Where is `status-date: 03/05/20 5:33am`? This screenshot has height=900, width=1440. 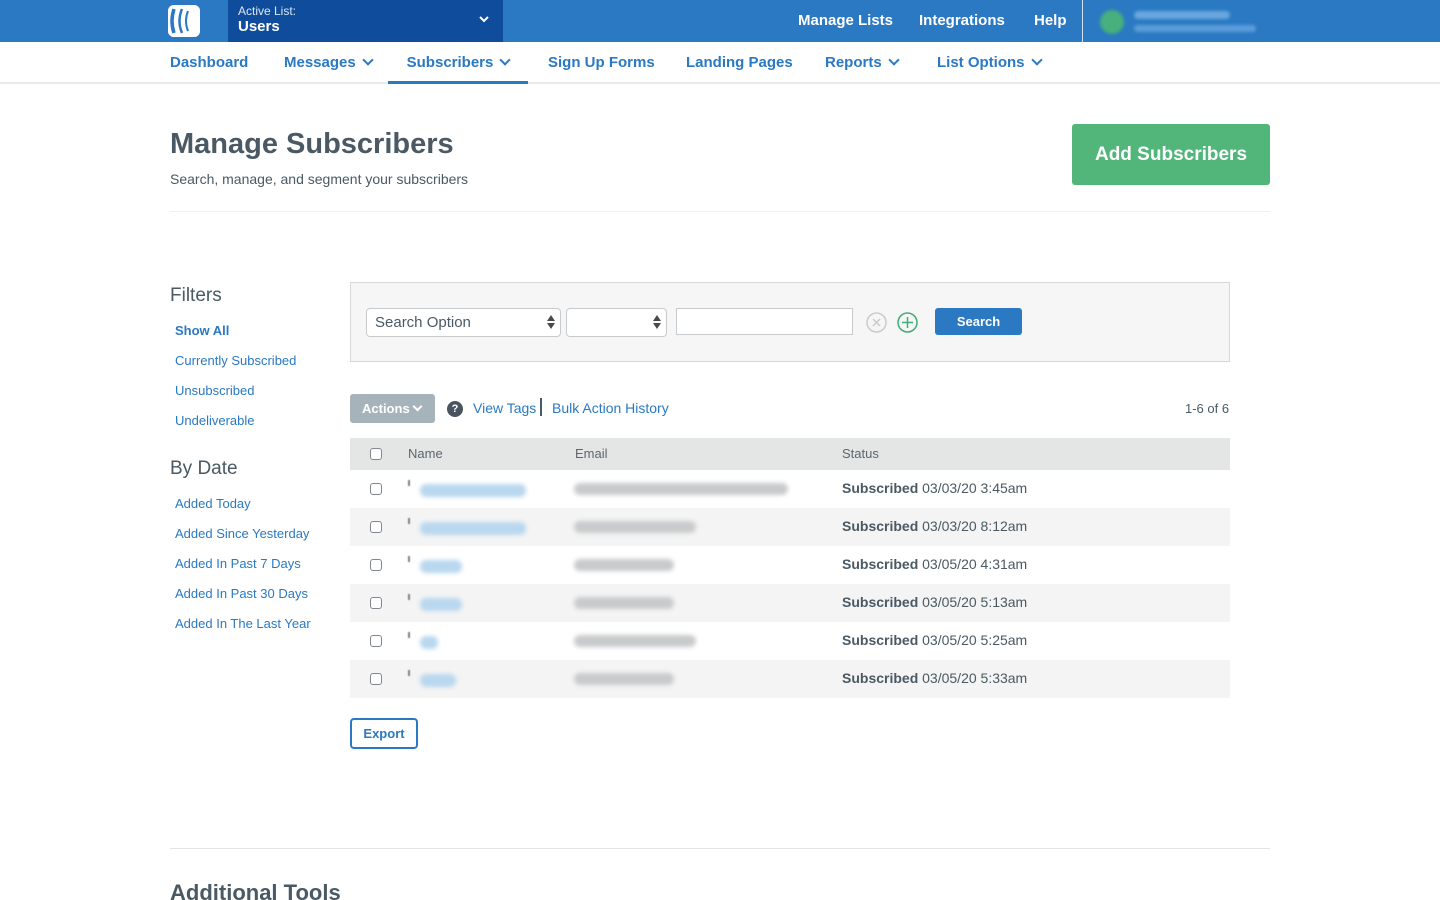 status-date: 03/05/20 5:33am is located at coordinates (975, 678).